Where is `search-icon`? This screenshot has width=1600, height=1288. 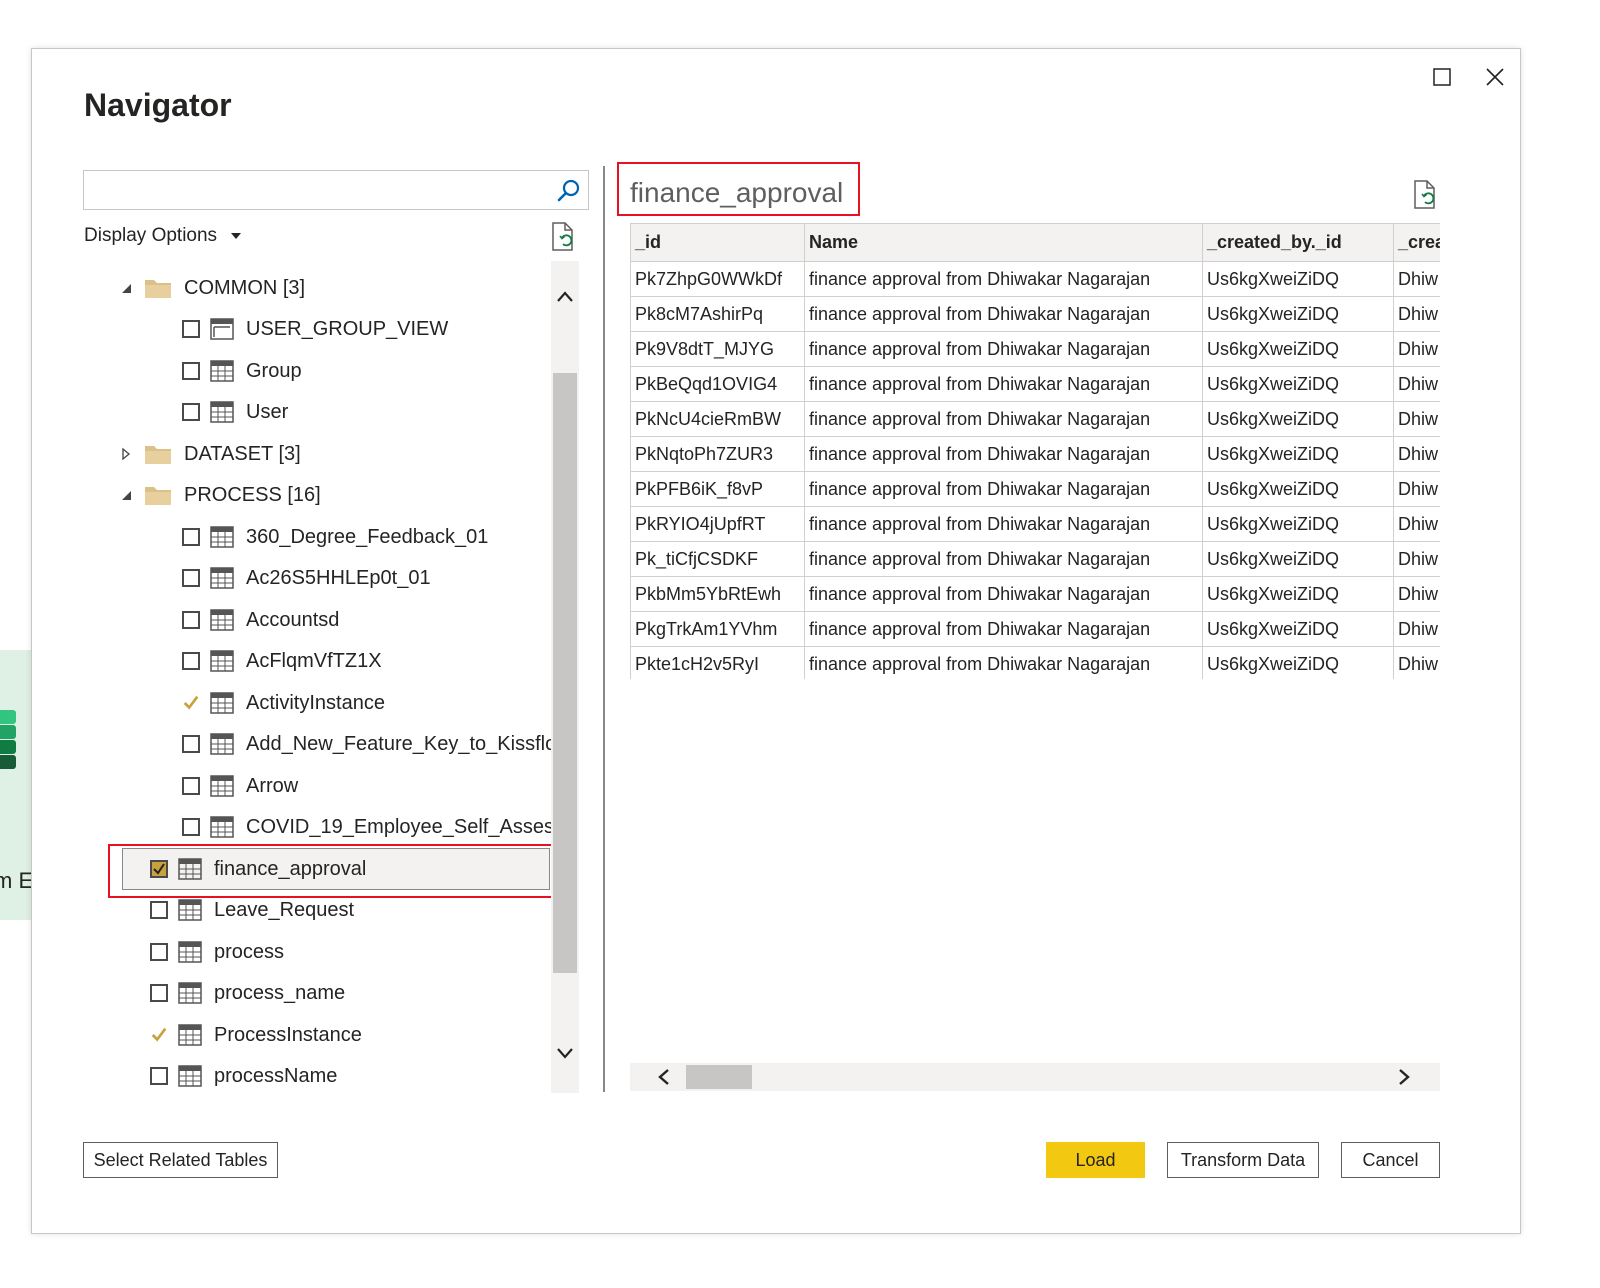
search-icon is located at coordinates (569, 191).